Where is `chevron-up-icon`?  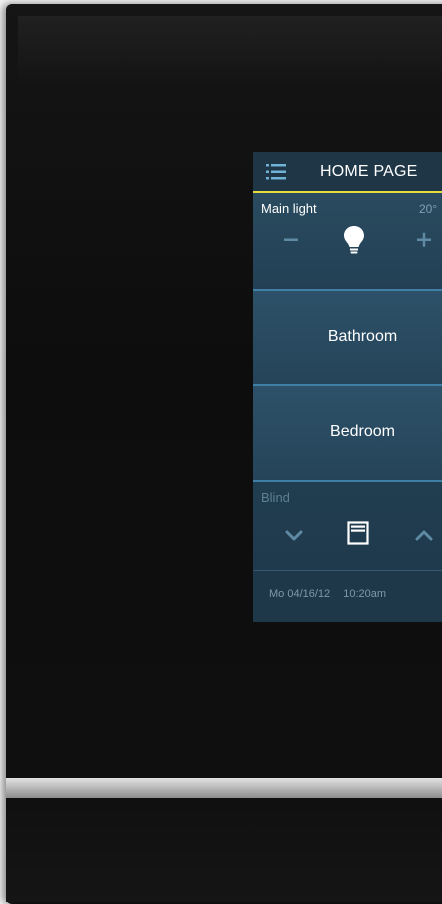 chevron-up-icon is located at coordinates (424, 535).